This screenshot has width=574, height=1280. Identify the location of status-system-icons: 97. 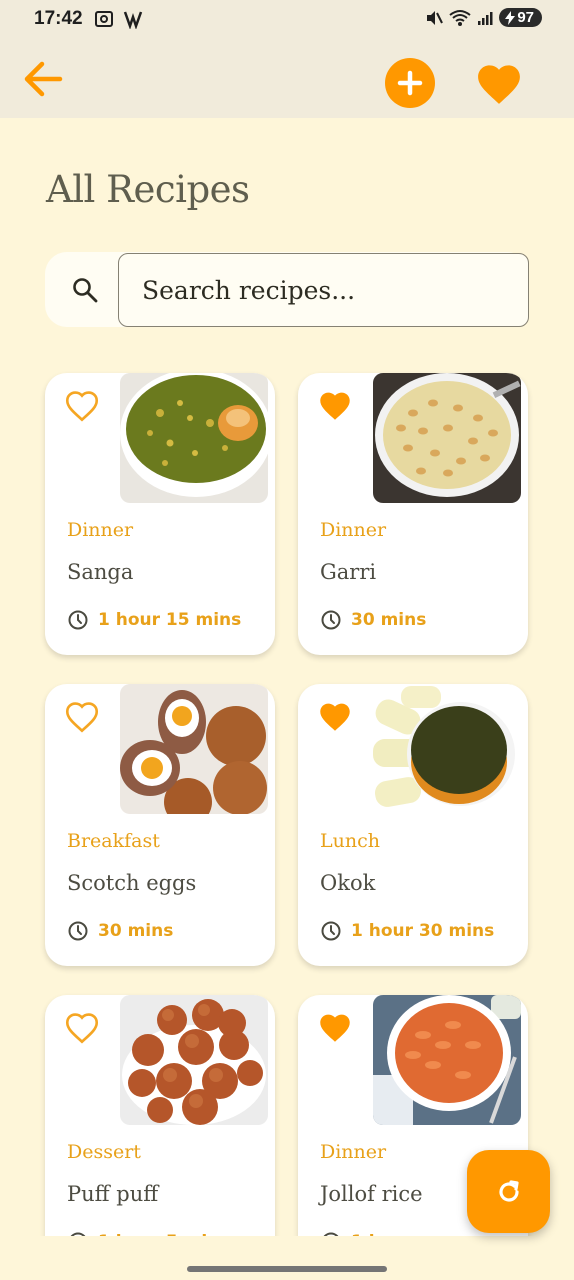
(483, 17).